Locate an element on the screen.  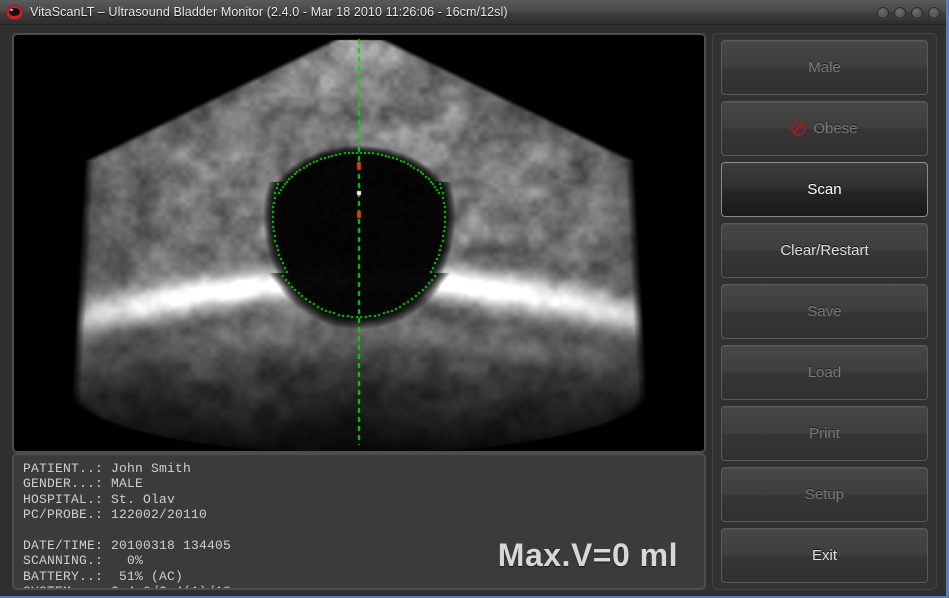
setup-button-label: Setup is located at coordinates (824, 494).